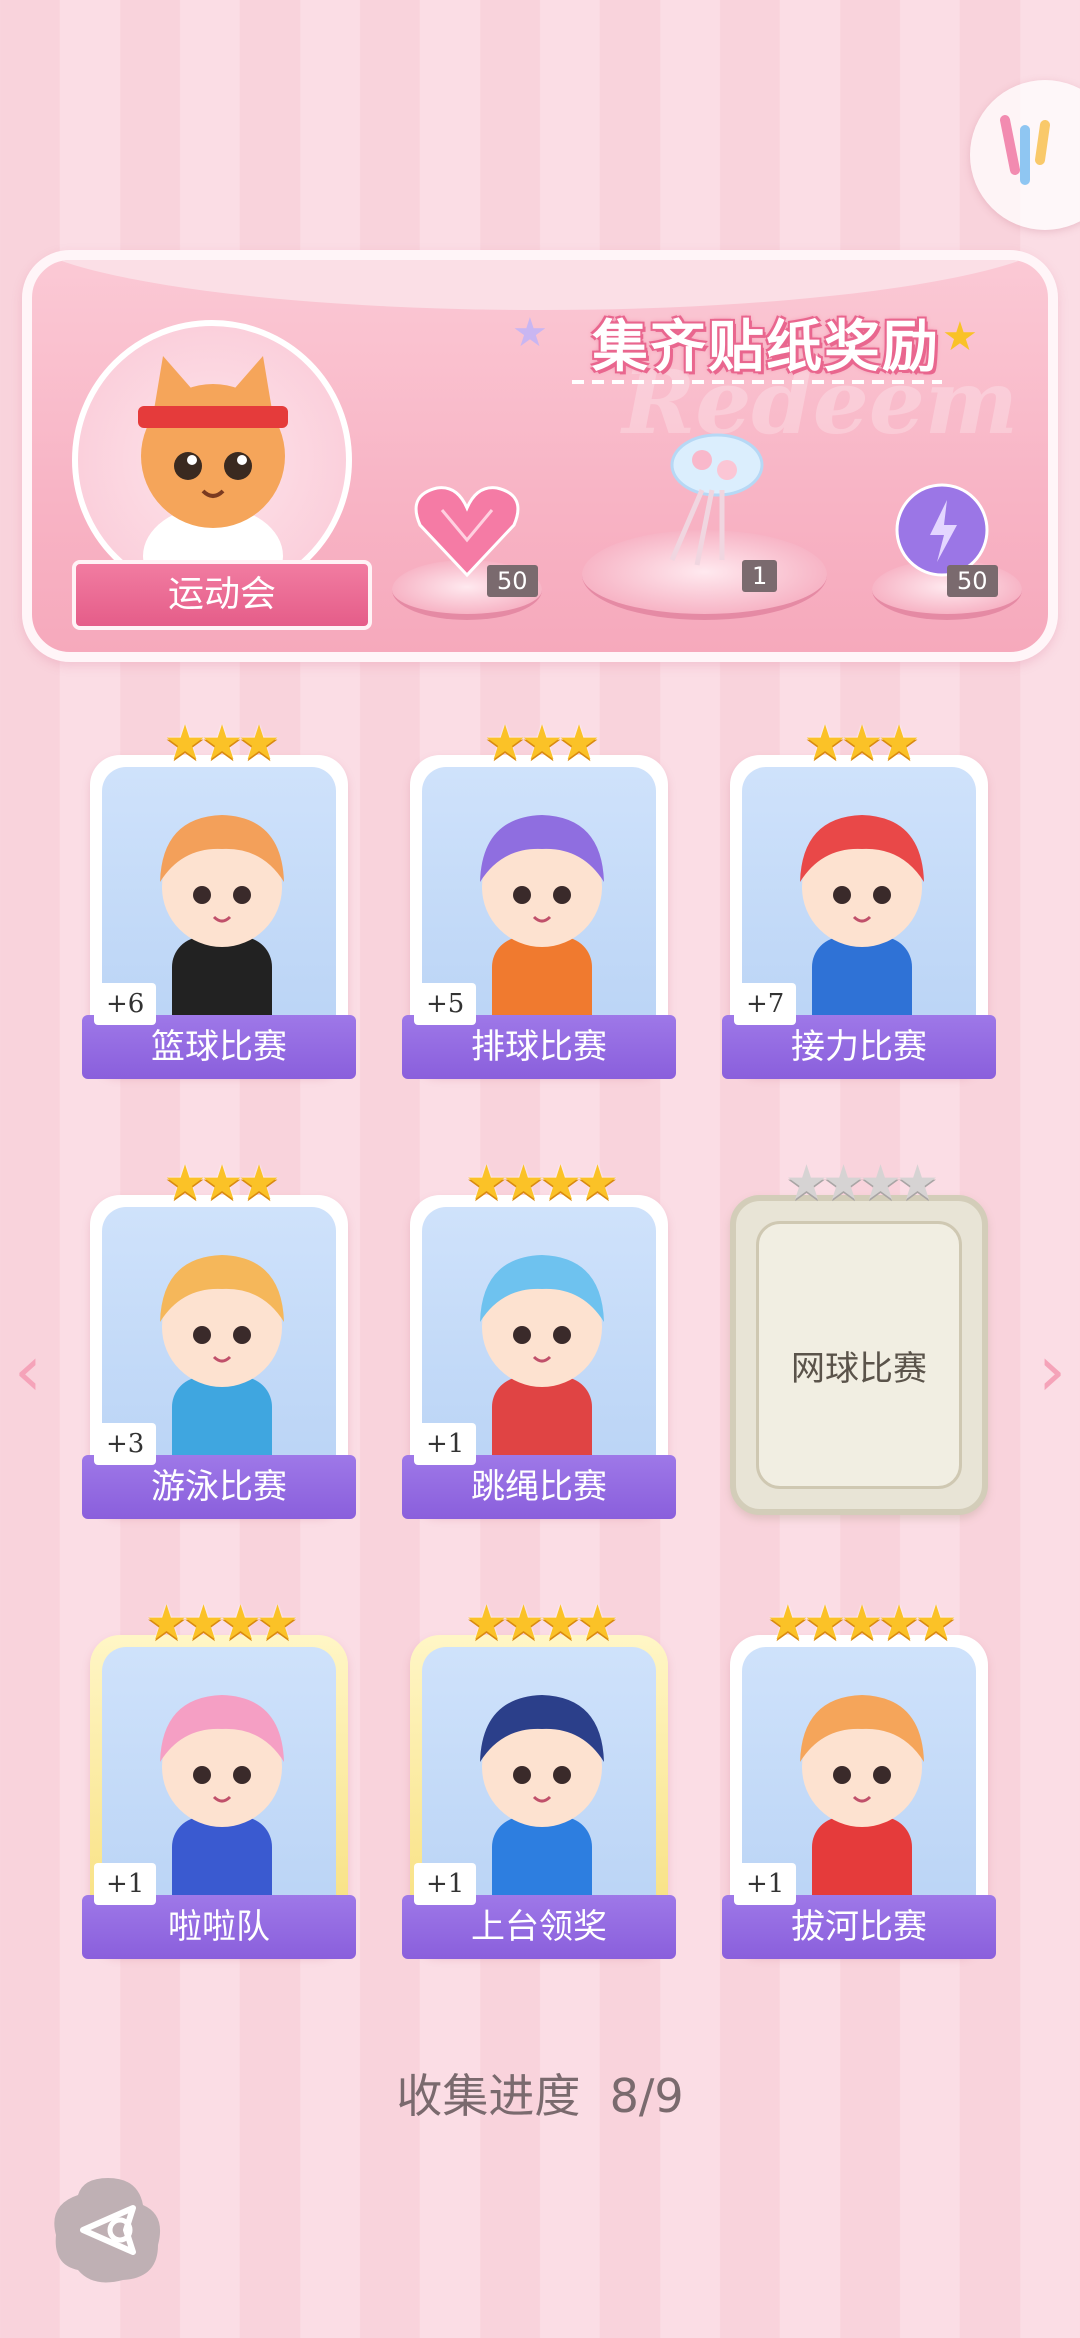 This screenshot has width=1080, height=2338. Describe the element at coordinates (859, 1777) in the screenshot. I see `sticker-card: 拔河比赛 +1 ★★★★★` at that location.